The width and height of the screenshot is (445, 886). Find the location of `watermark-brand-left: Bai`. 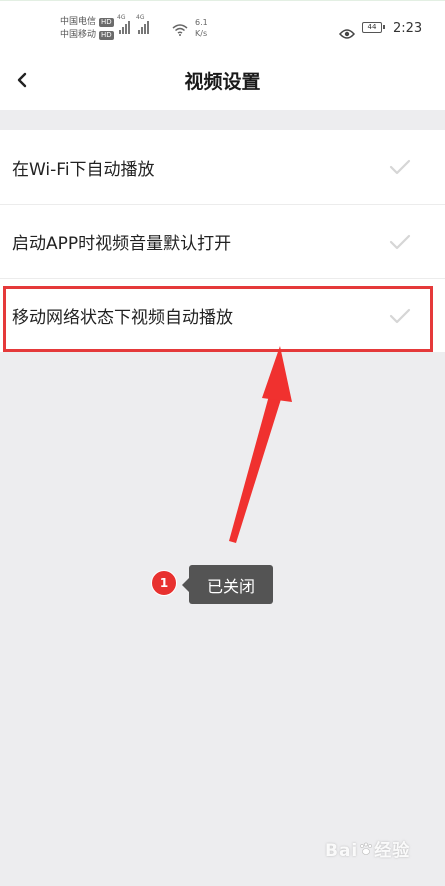

watermark-brand-left: Bai is located at coordinates (342, 851).